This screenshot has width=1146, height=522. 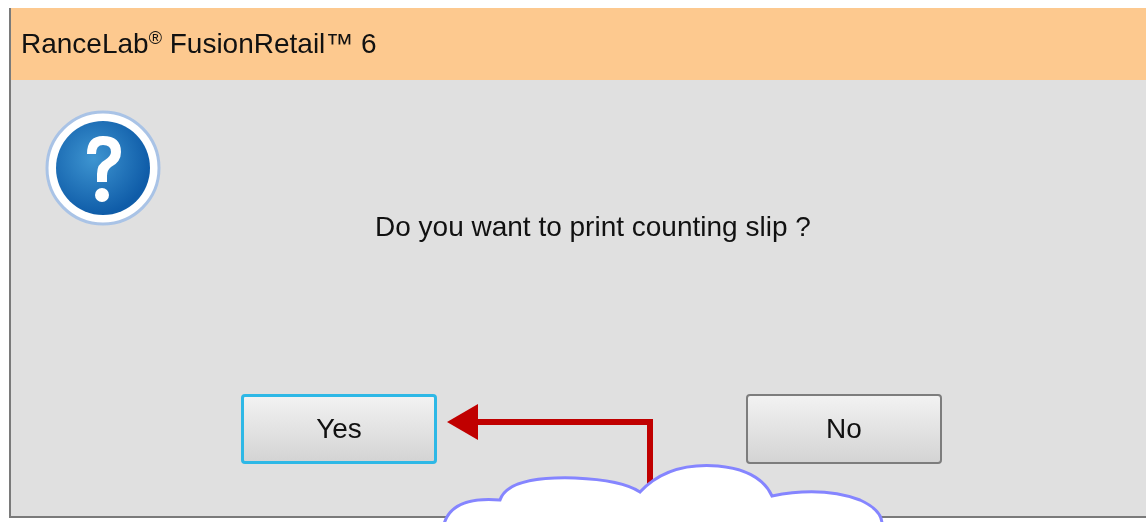 I want to click on message-text: Do you want to print counting slip ?, so click(x=593, y=227).